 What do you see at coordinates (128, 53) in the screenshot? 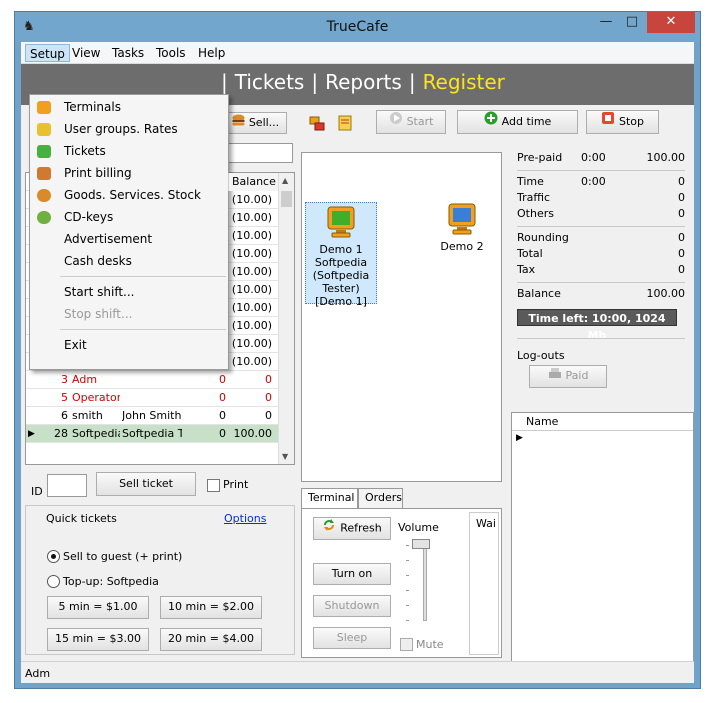
I see `menu-tasks: Tasks` at bounding box center [128, 53].